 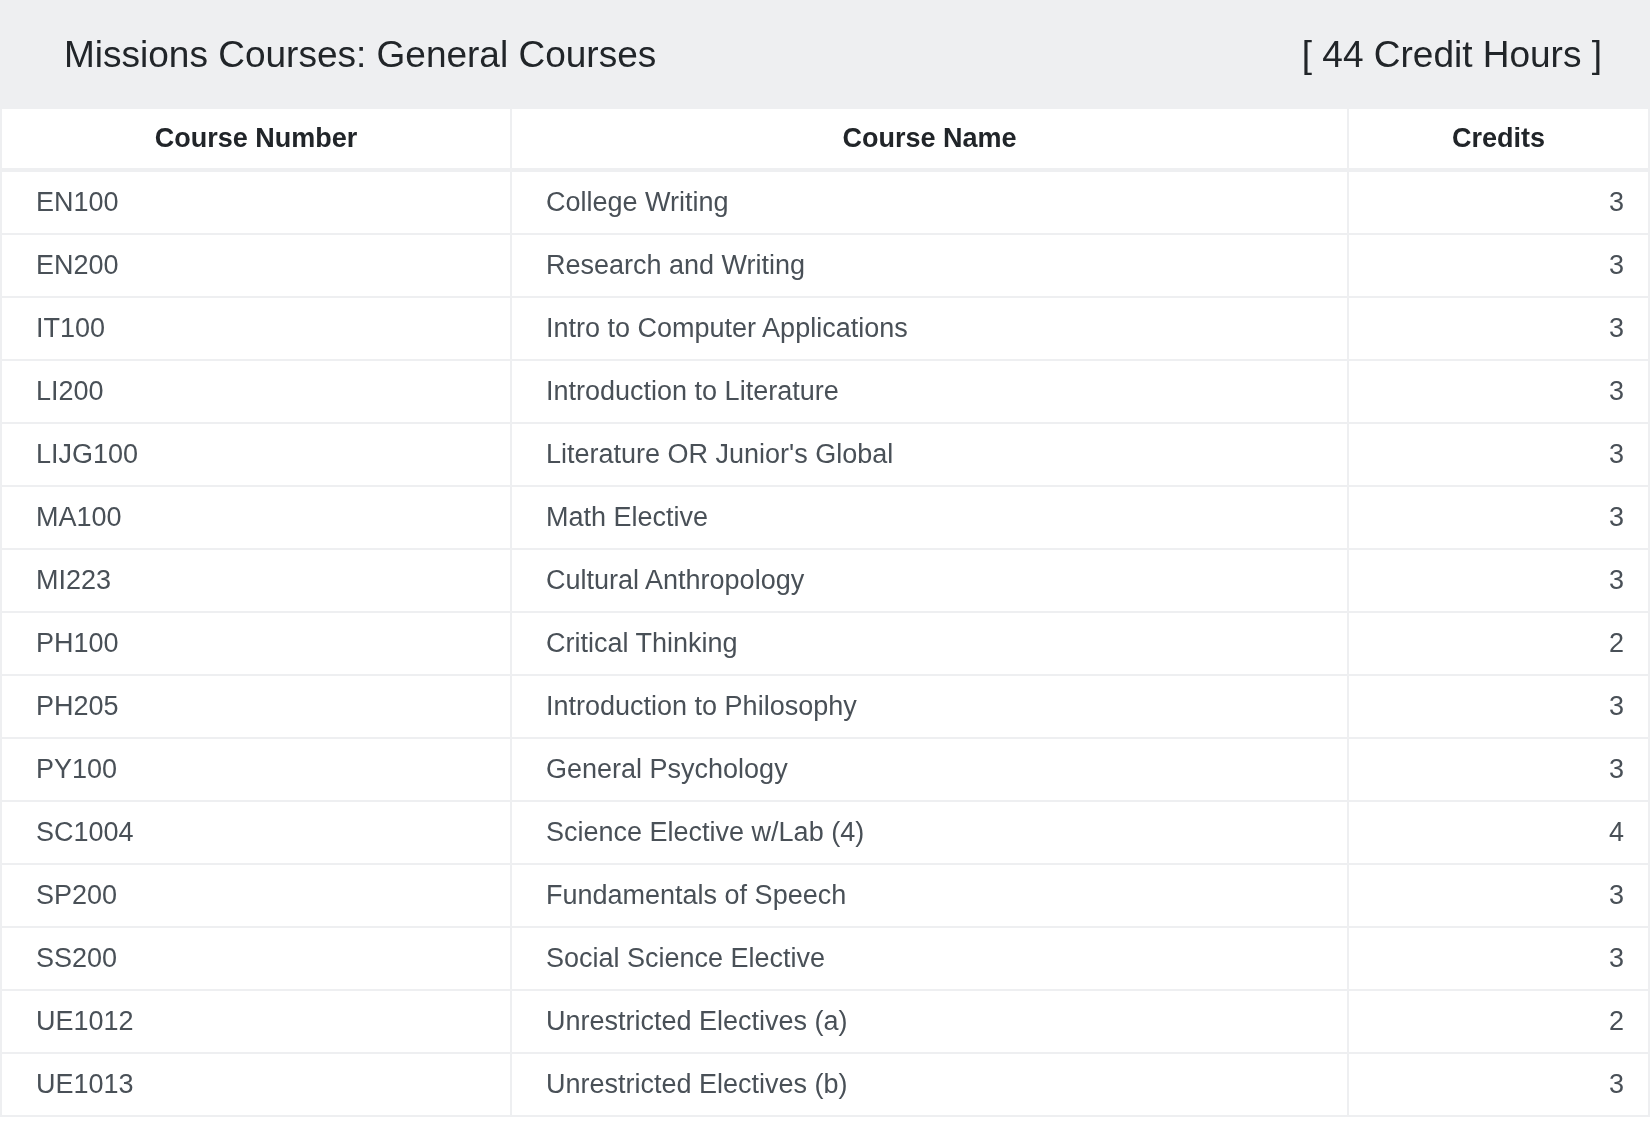 I want to click on table-cell: IT100, so click(x=257, y=329).